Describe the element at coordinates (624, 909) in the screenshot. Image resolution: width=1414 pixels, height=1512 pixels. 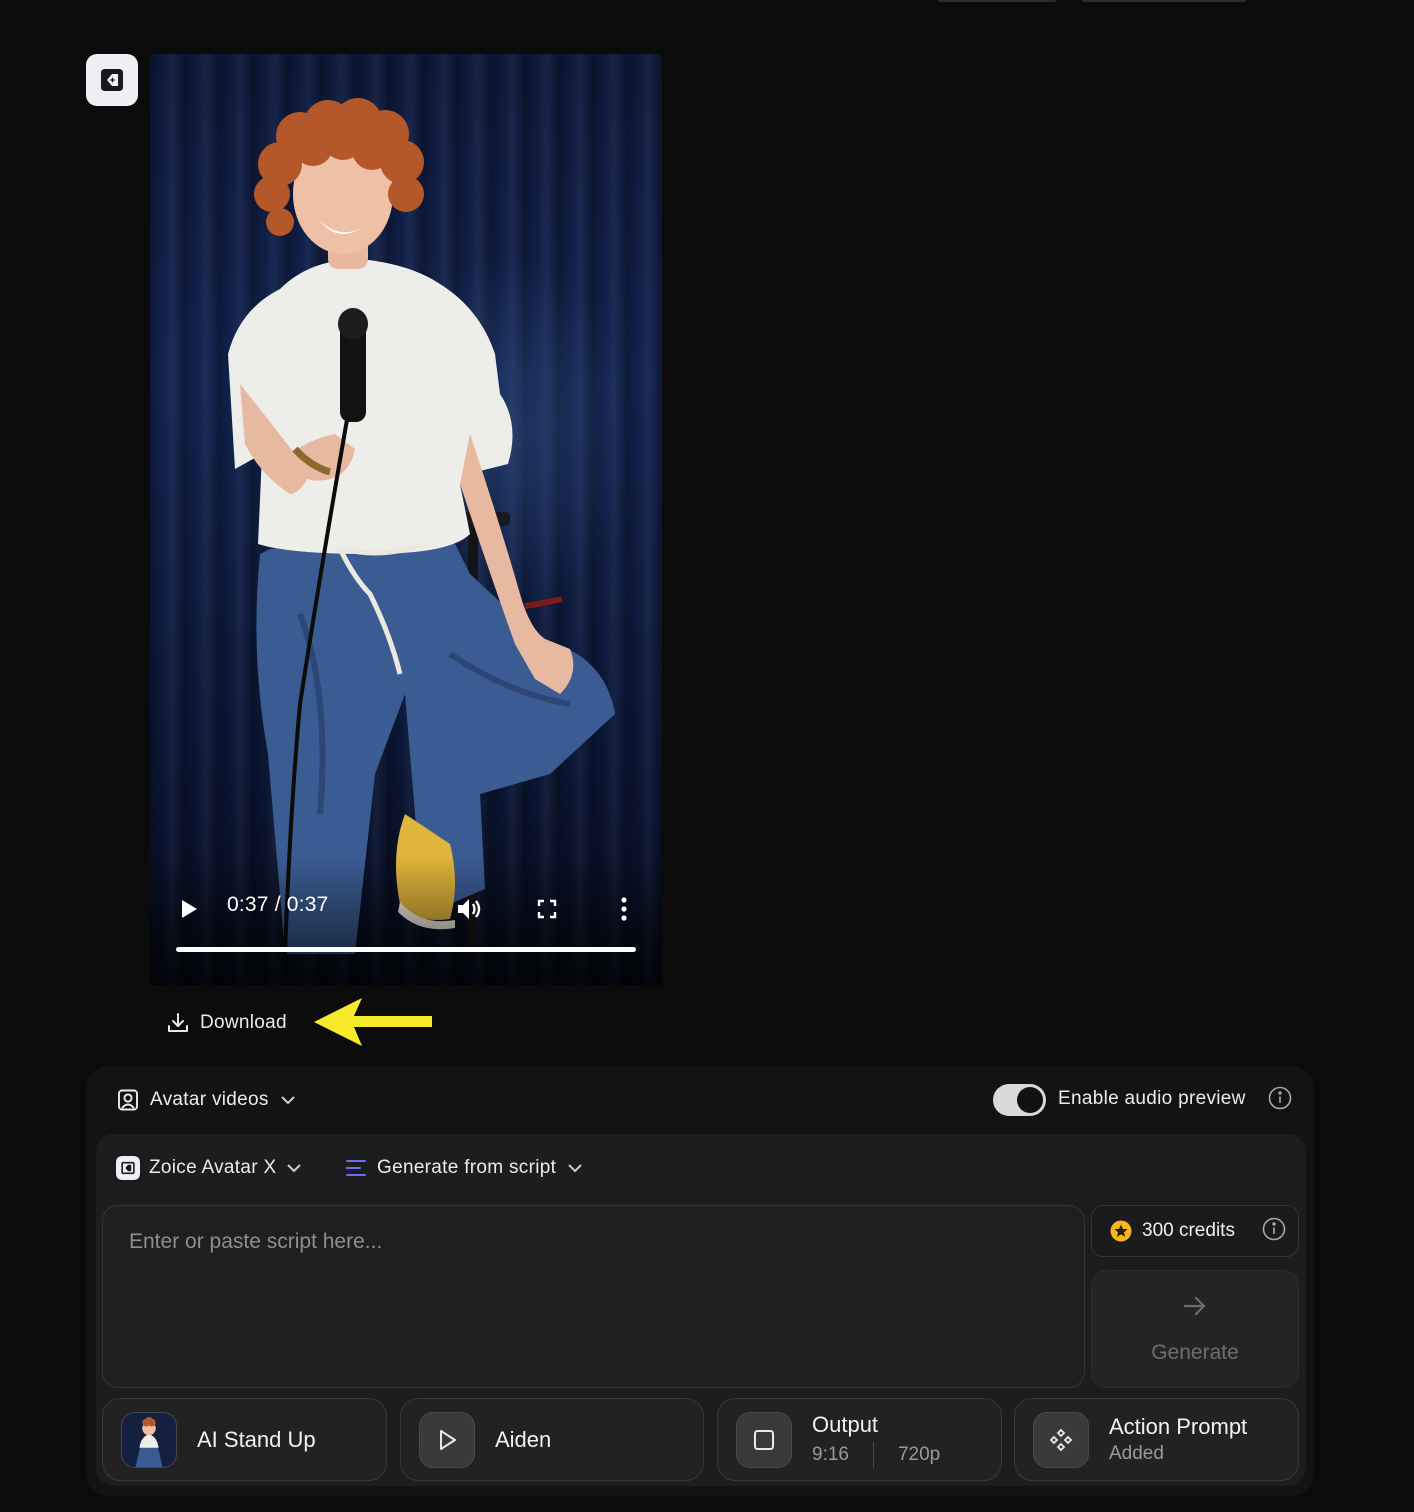
I see `more-options-icon` at that location.